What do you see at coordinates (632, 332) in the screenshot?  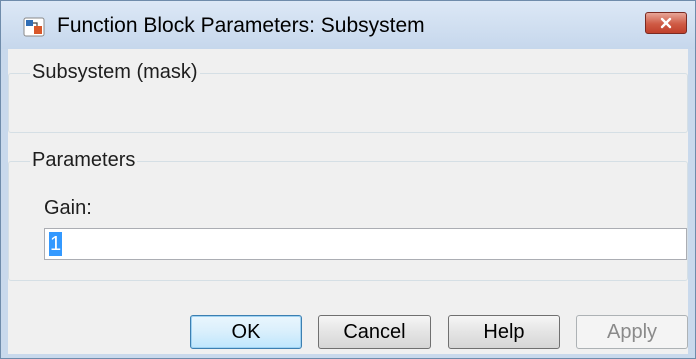 I see `apply-button: Apply` at bounding box center [632, 332].